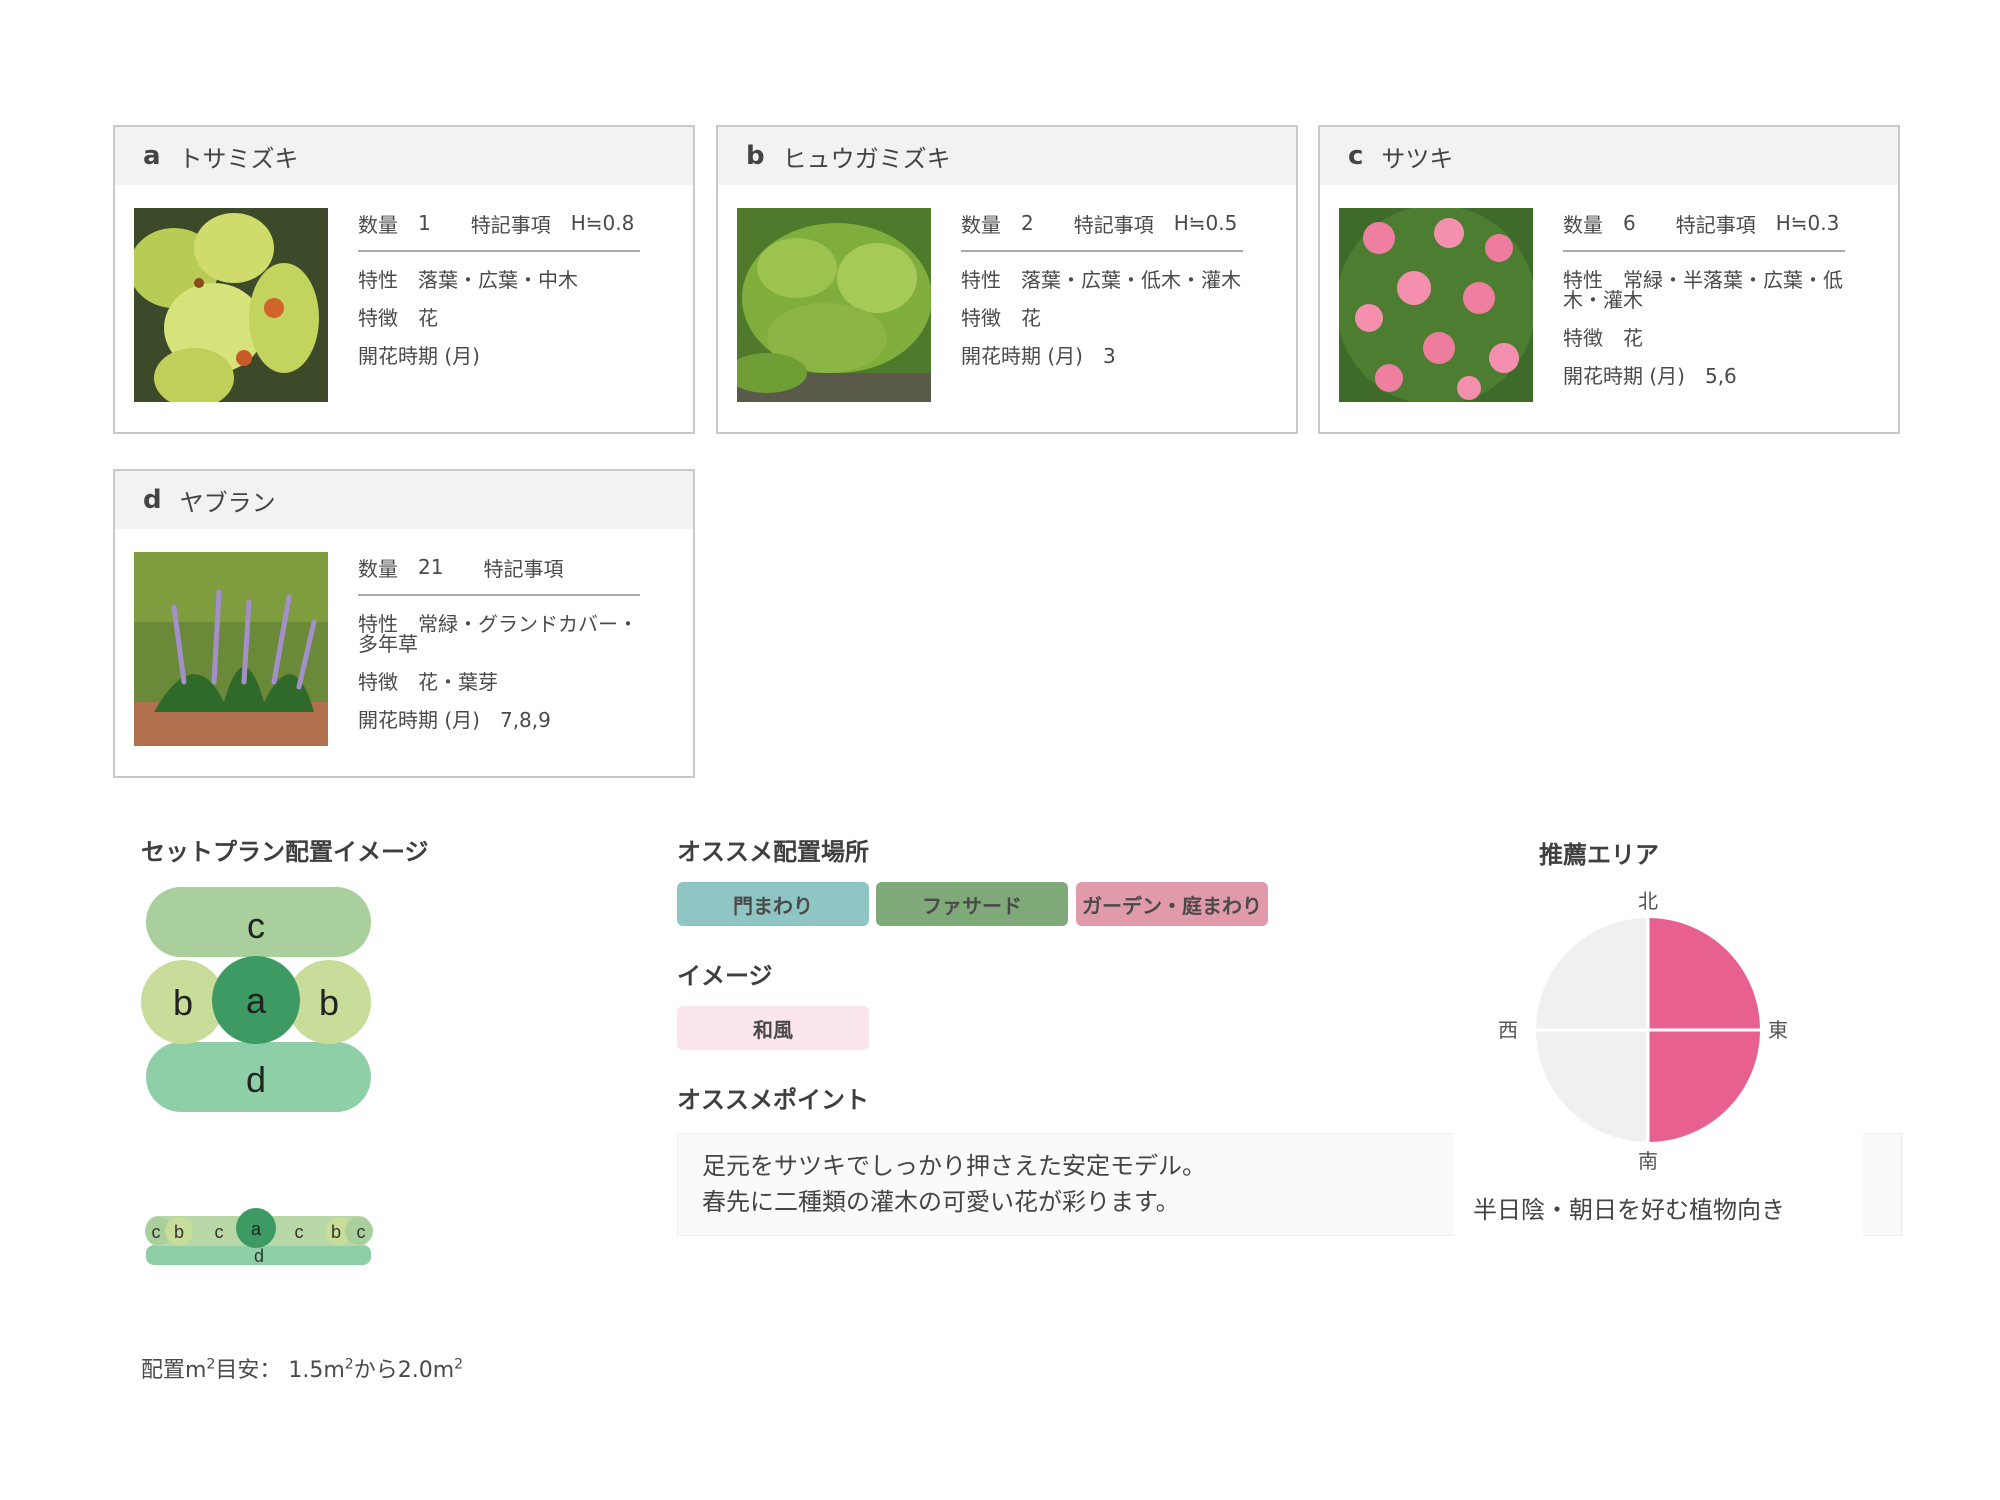  What do you see at coordinates (1592, 1086) in the screenshot?
I see `quadrant-south-west` at bounding box center [1592, 1086].